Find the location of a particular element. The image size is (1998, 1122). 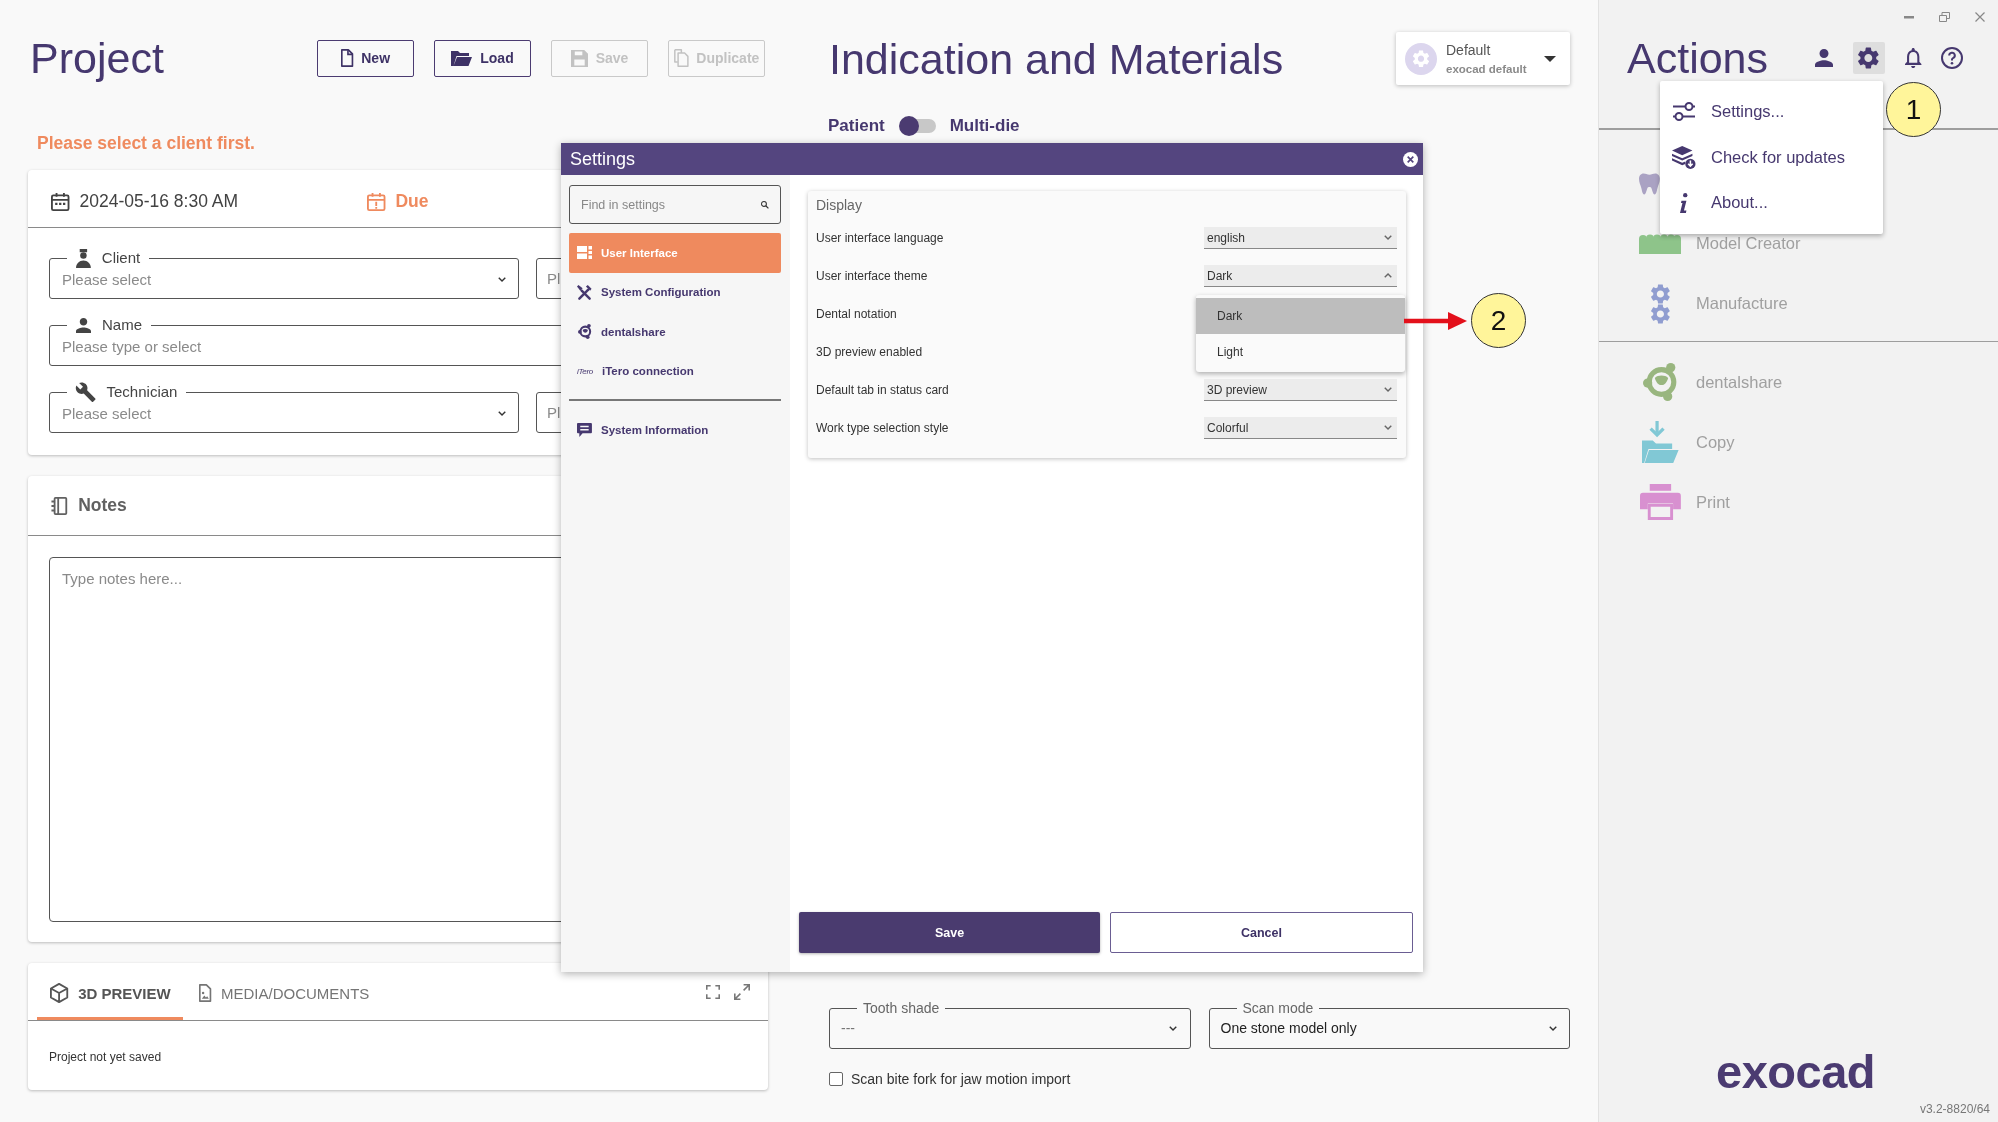

setting-label: Default tab in status card is located at coordinates (882, 390).